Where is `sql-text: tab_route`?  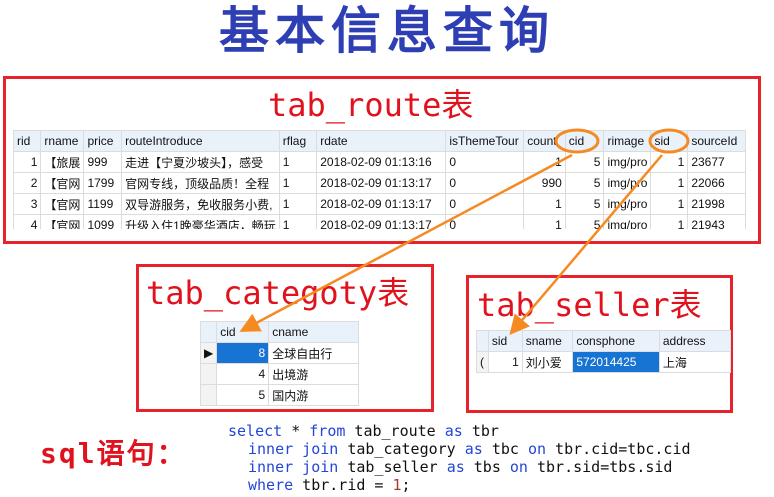 sql-text: tab_route is located at coordinates (395, 431).